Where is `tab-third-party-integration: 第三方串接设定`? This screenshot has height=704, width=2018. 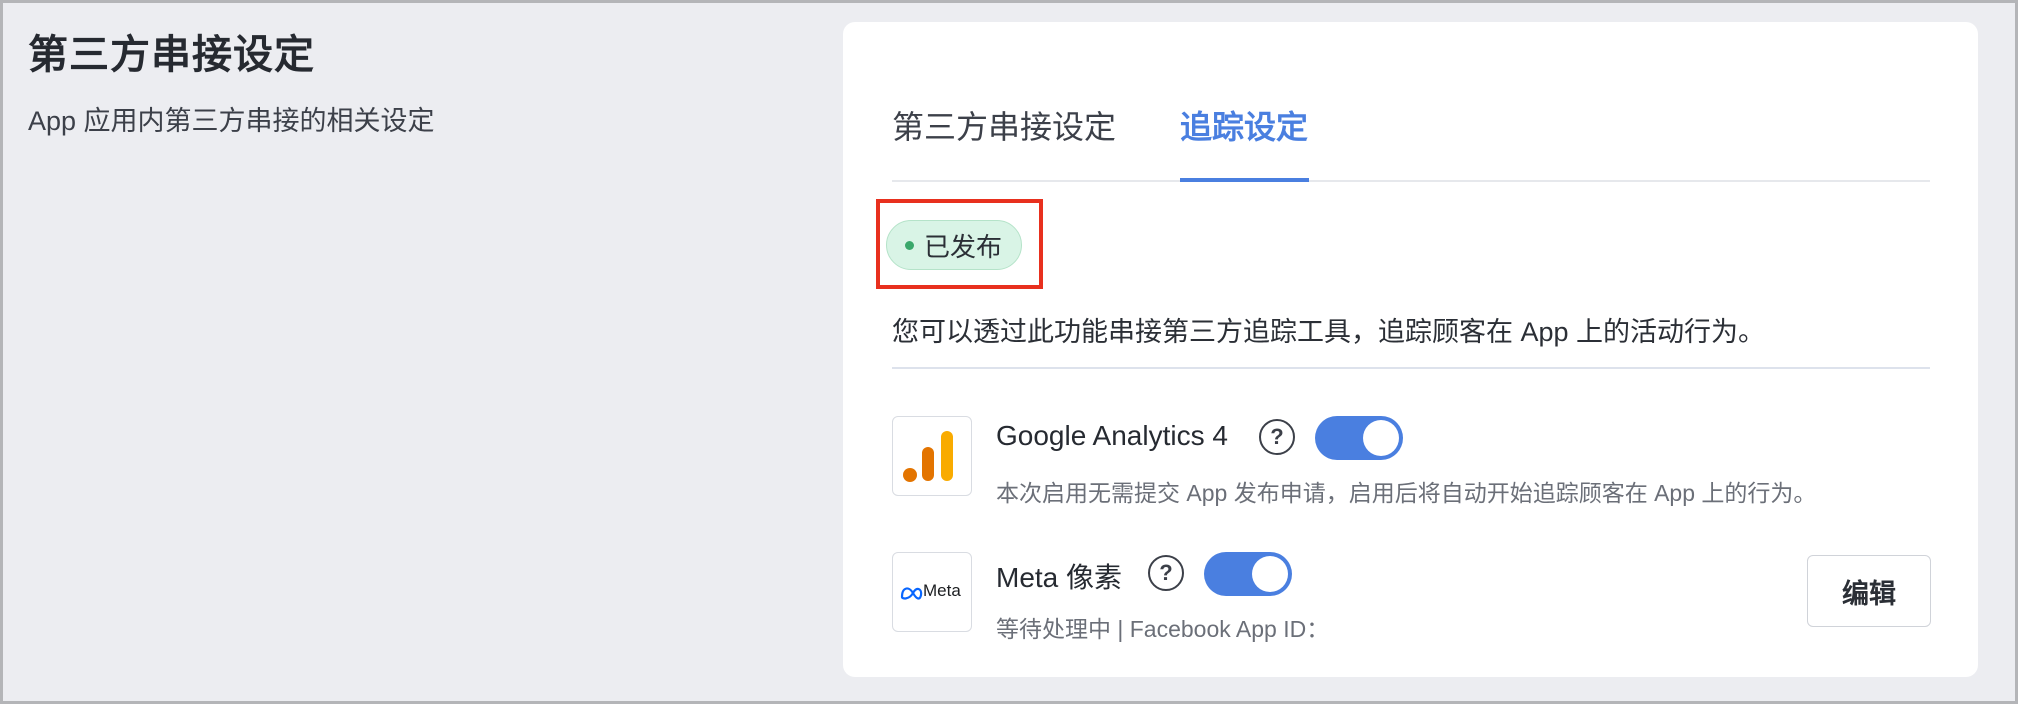 tab-third-party-integration: 第三方串接设定 is located at coordinates (1004, 125).